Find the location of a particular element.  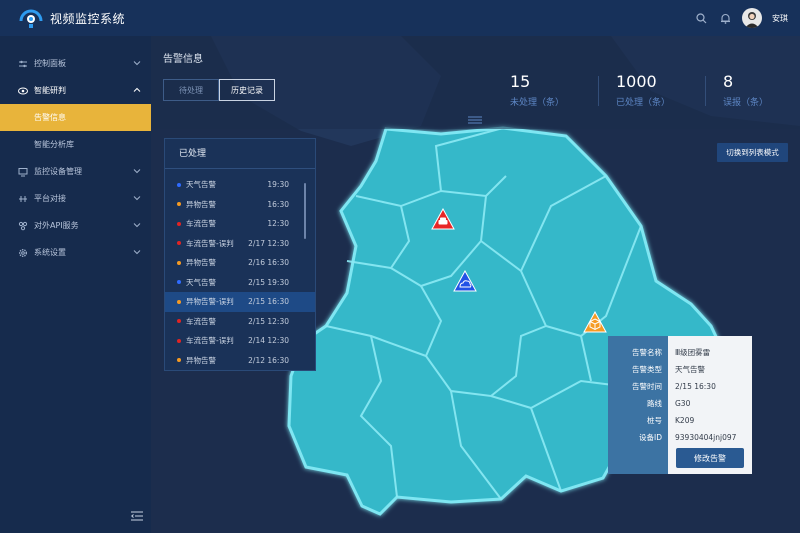

stat-value: 1000 is located at coordinates (636, 81).